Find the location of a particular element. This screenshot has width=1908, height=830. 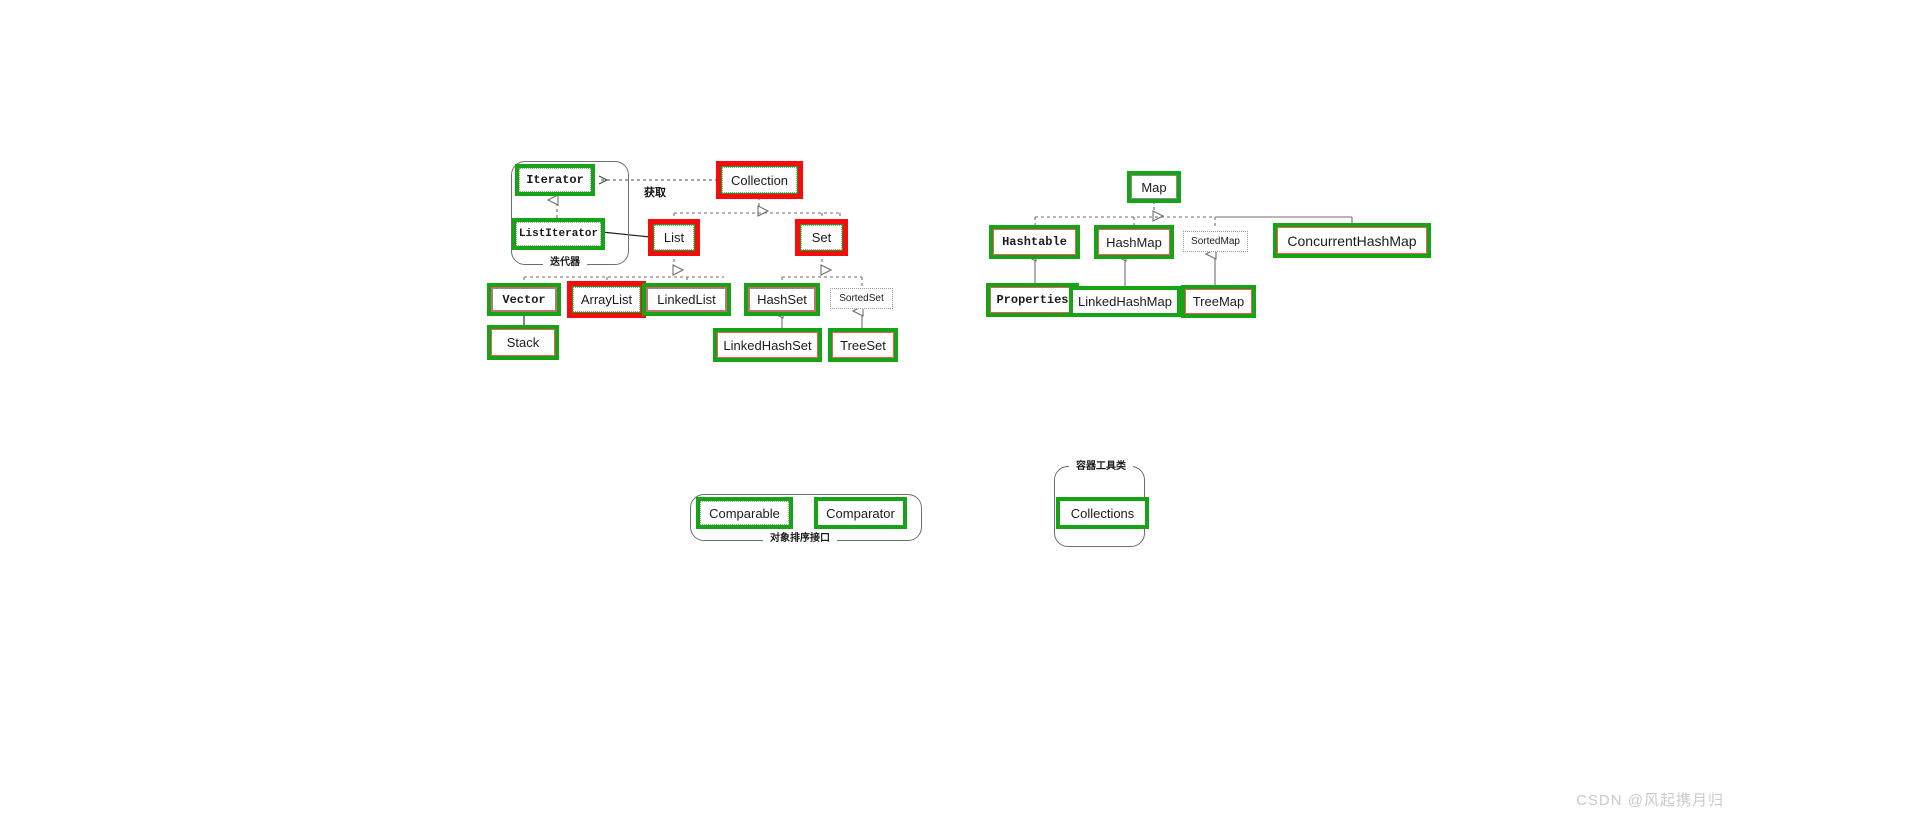

node-hashset: HashSet is located at coordinates (782, 299).